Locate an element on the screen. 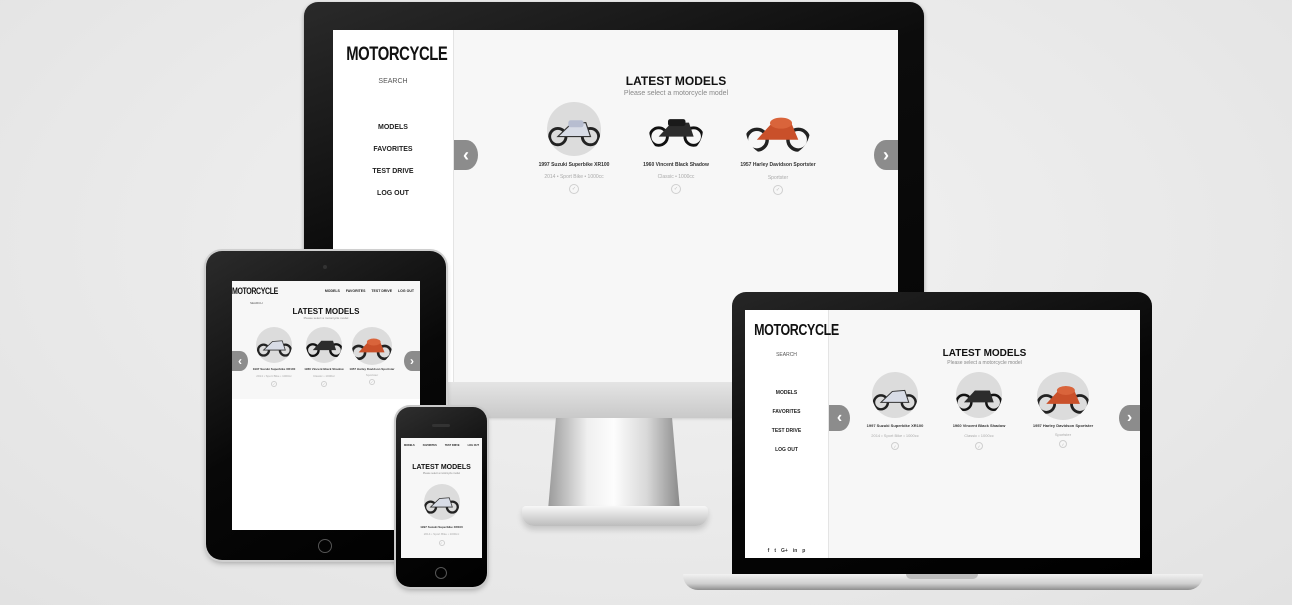  tablet-camera is located at coordinates (325, 267).